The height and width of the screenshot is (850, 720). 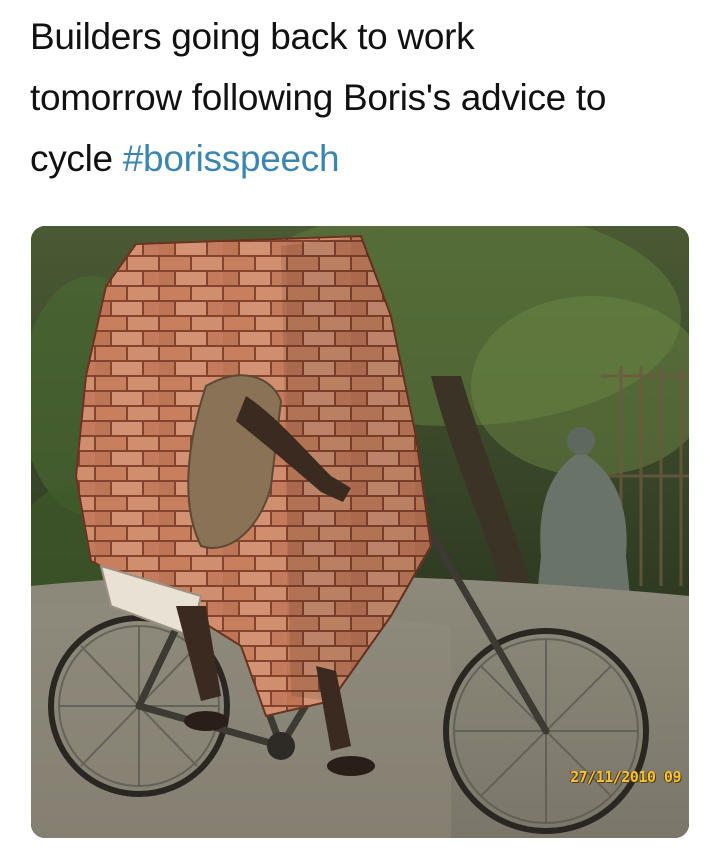 What do you see at coordinates (252, 36) in the screenshot?
I see `caption-line-1: Builders going back to work` at bounding box center [252, 36].